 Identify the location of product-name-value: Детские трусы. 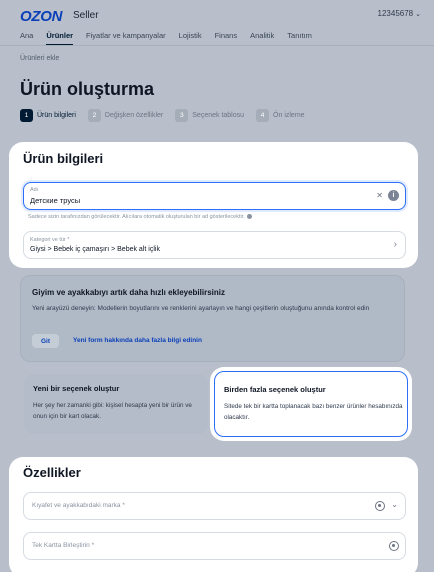
(55, 200).